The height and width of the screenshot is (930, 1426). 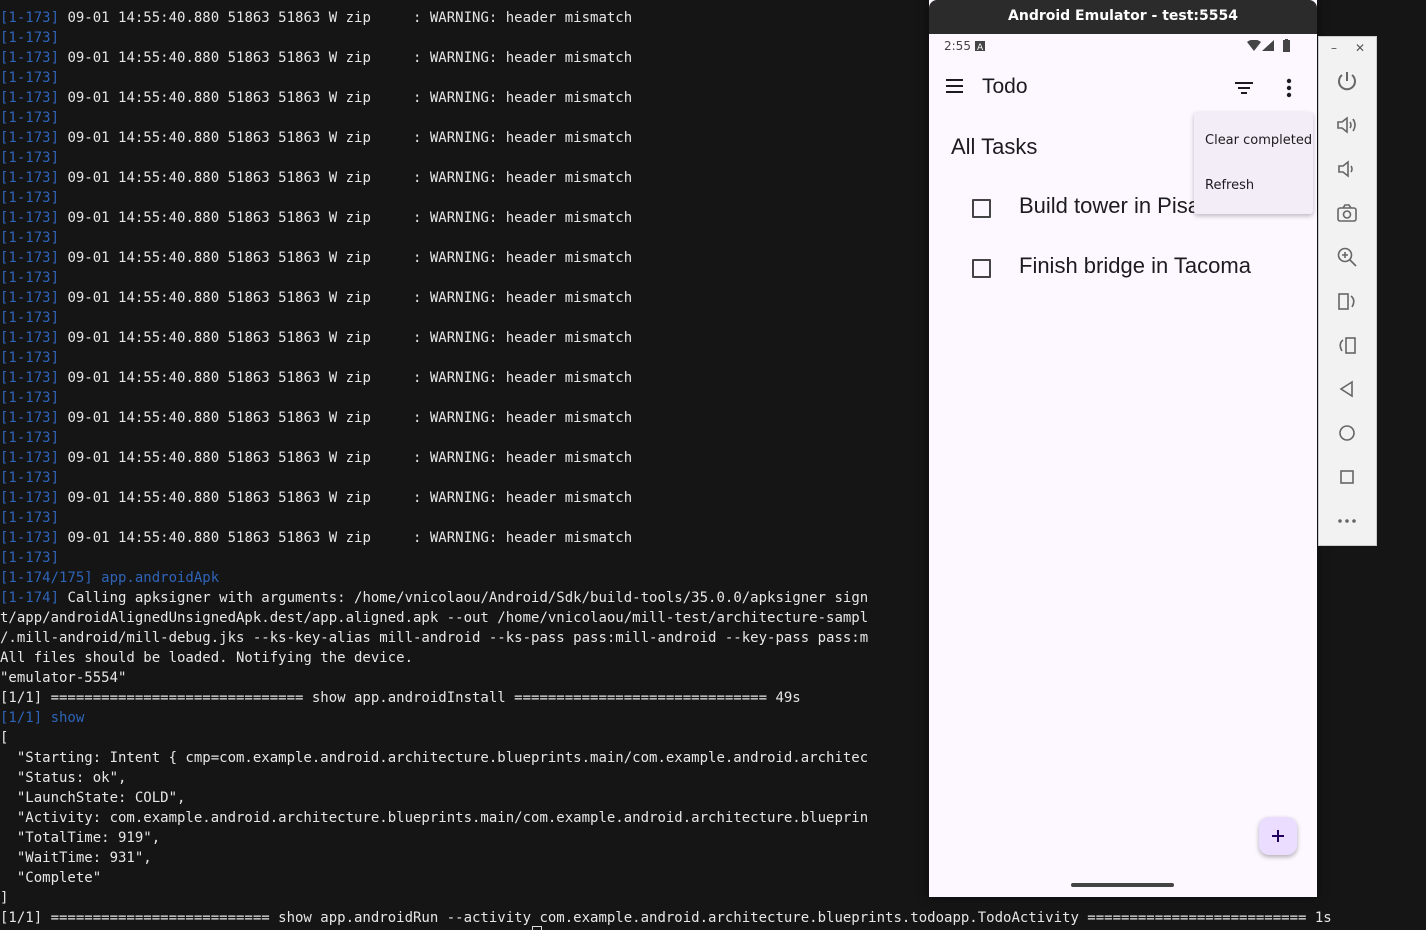 What do you see at coordinates (1254, 45) in the screenshot?
I see `wifi-icon` at bounding box center [1254, 45].